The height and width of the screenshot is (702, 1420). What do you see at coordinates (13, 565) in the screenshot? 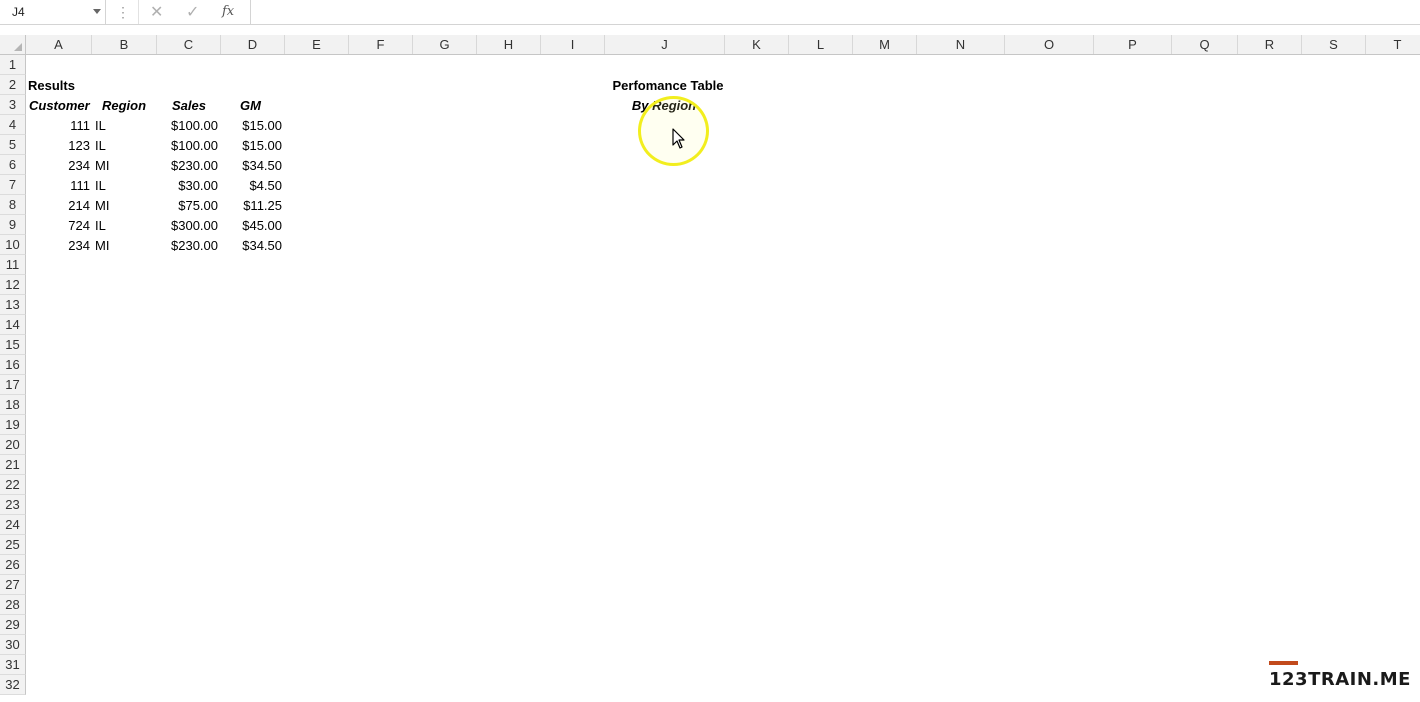
I see `row-header-26: 26` at bounding box center [13, 565].